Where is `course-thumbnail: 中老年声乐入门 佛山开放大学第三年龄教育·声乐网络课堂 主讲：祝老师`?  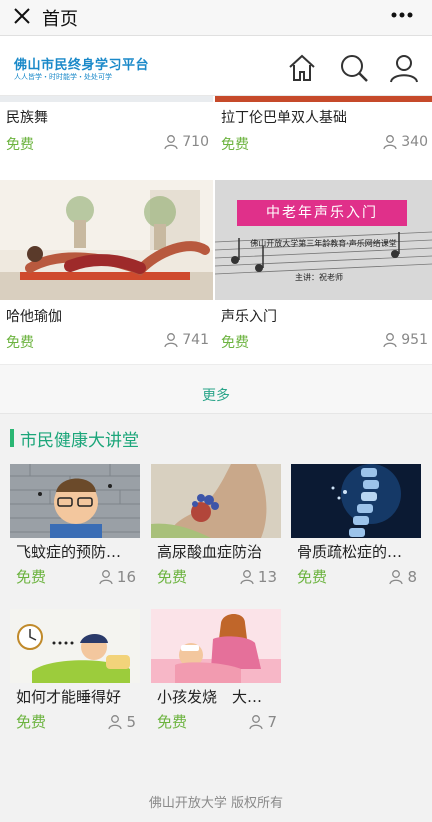
course-thumbnail: 中老年声乐入门 佛山开放大学第三年龄教育·声乐网络课堂 主讲：祝老师 is located at coordinates (323, 240).